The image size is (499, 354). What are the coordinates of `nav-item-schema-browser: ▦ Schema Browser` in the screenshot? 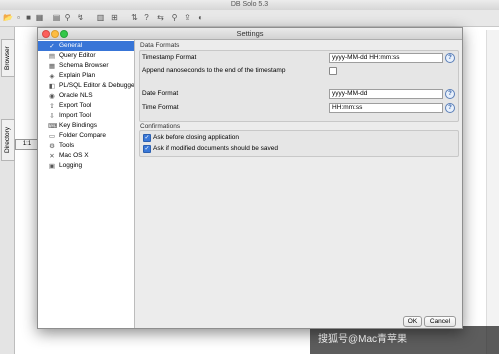 It's located at (86, 66).